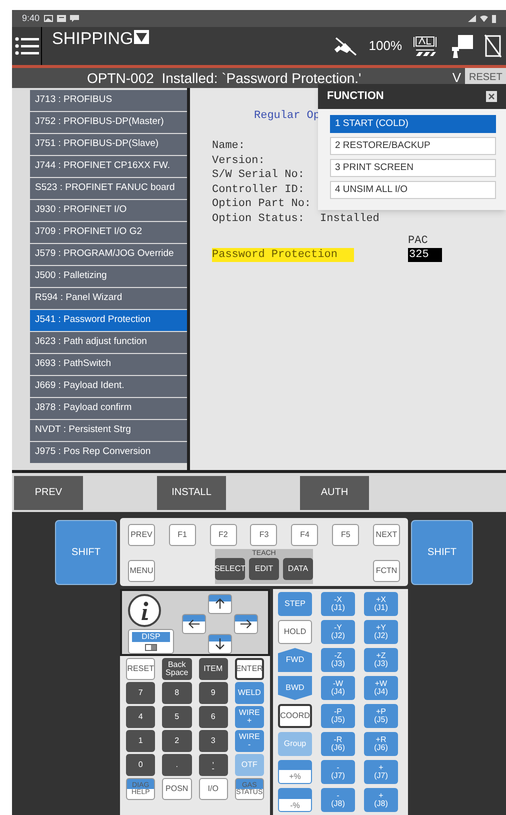 The width and height of the screenshot is (506, 815). Describe the element at coordinates (108, 408) in the screenshot. I see `option-item: J878 : Payload confirm` at that location.